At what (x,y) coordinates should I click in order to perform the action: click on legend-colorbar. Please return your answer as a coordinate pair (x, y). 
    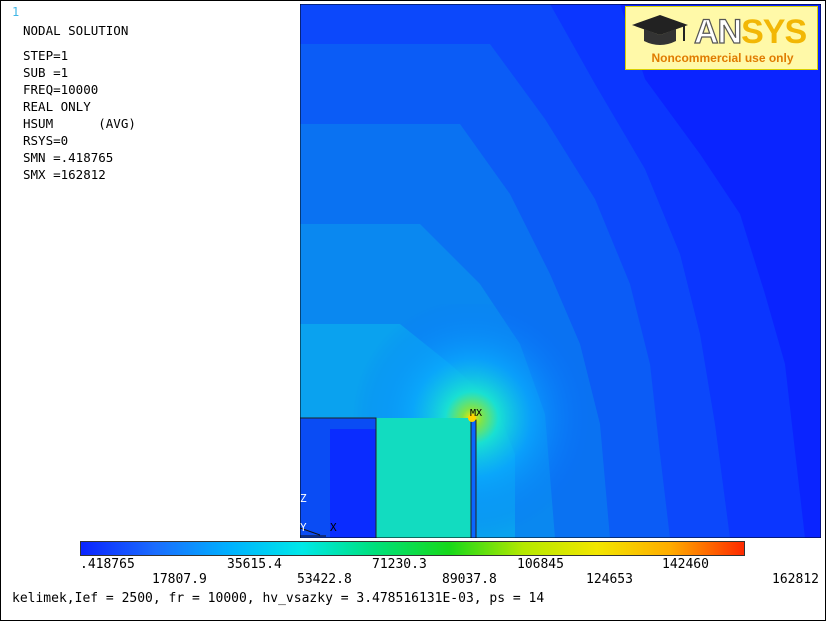
    Looking at the image, I should click on (412, 548).